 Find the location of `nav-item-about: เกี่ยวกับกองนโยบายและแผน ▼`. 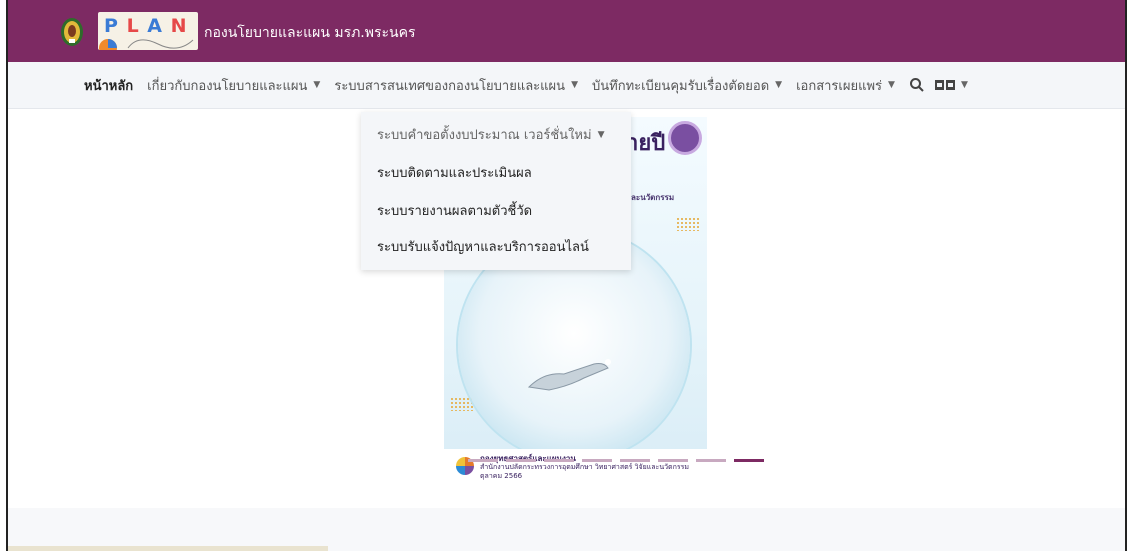

nav-item-about: เกี่ยวกับกองนโยบายและแผน ▼ is located at coordinates (233, 85).